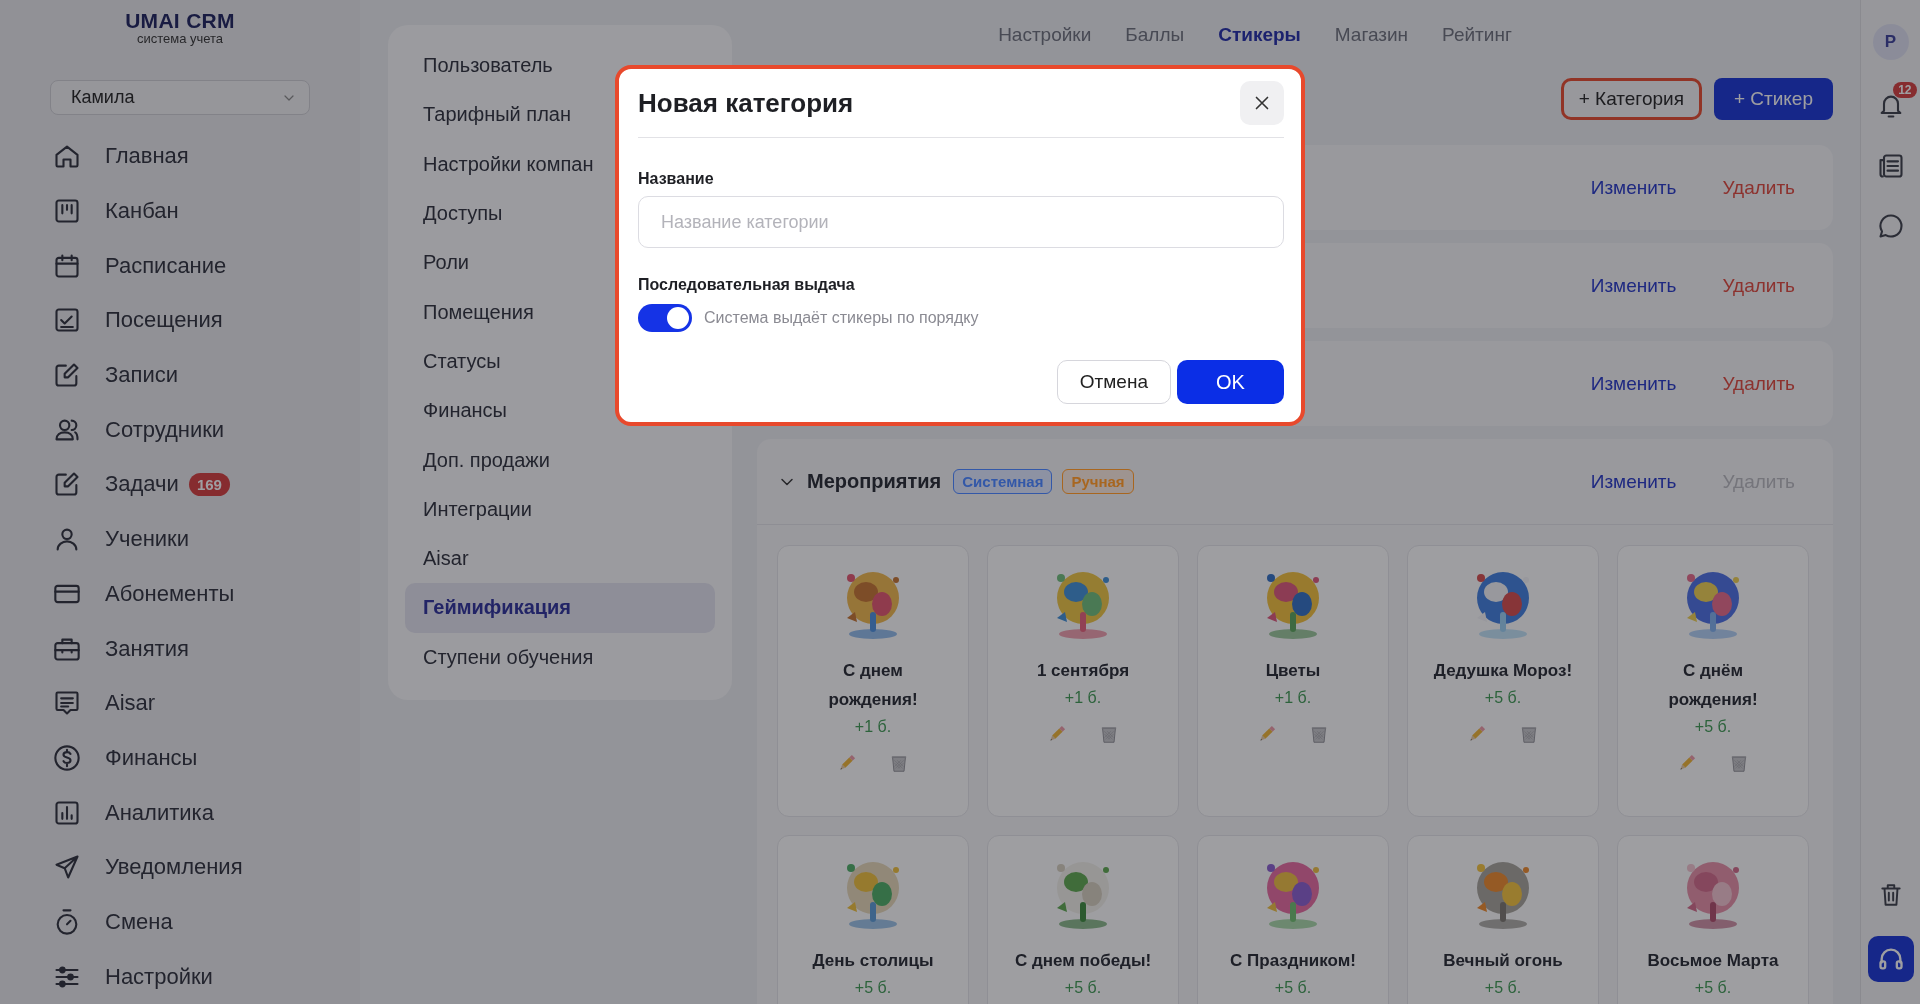 This screenshot has height=1004, width=1920. What do you see at coordinates (746, 103) in the screenshot?
I see `dialog-title: Новая категория` at bounding box center [746, 103].